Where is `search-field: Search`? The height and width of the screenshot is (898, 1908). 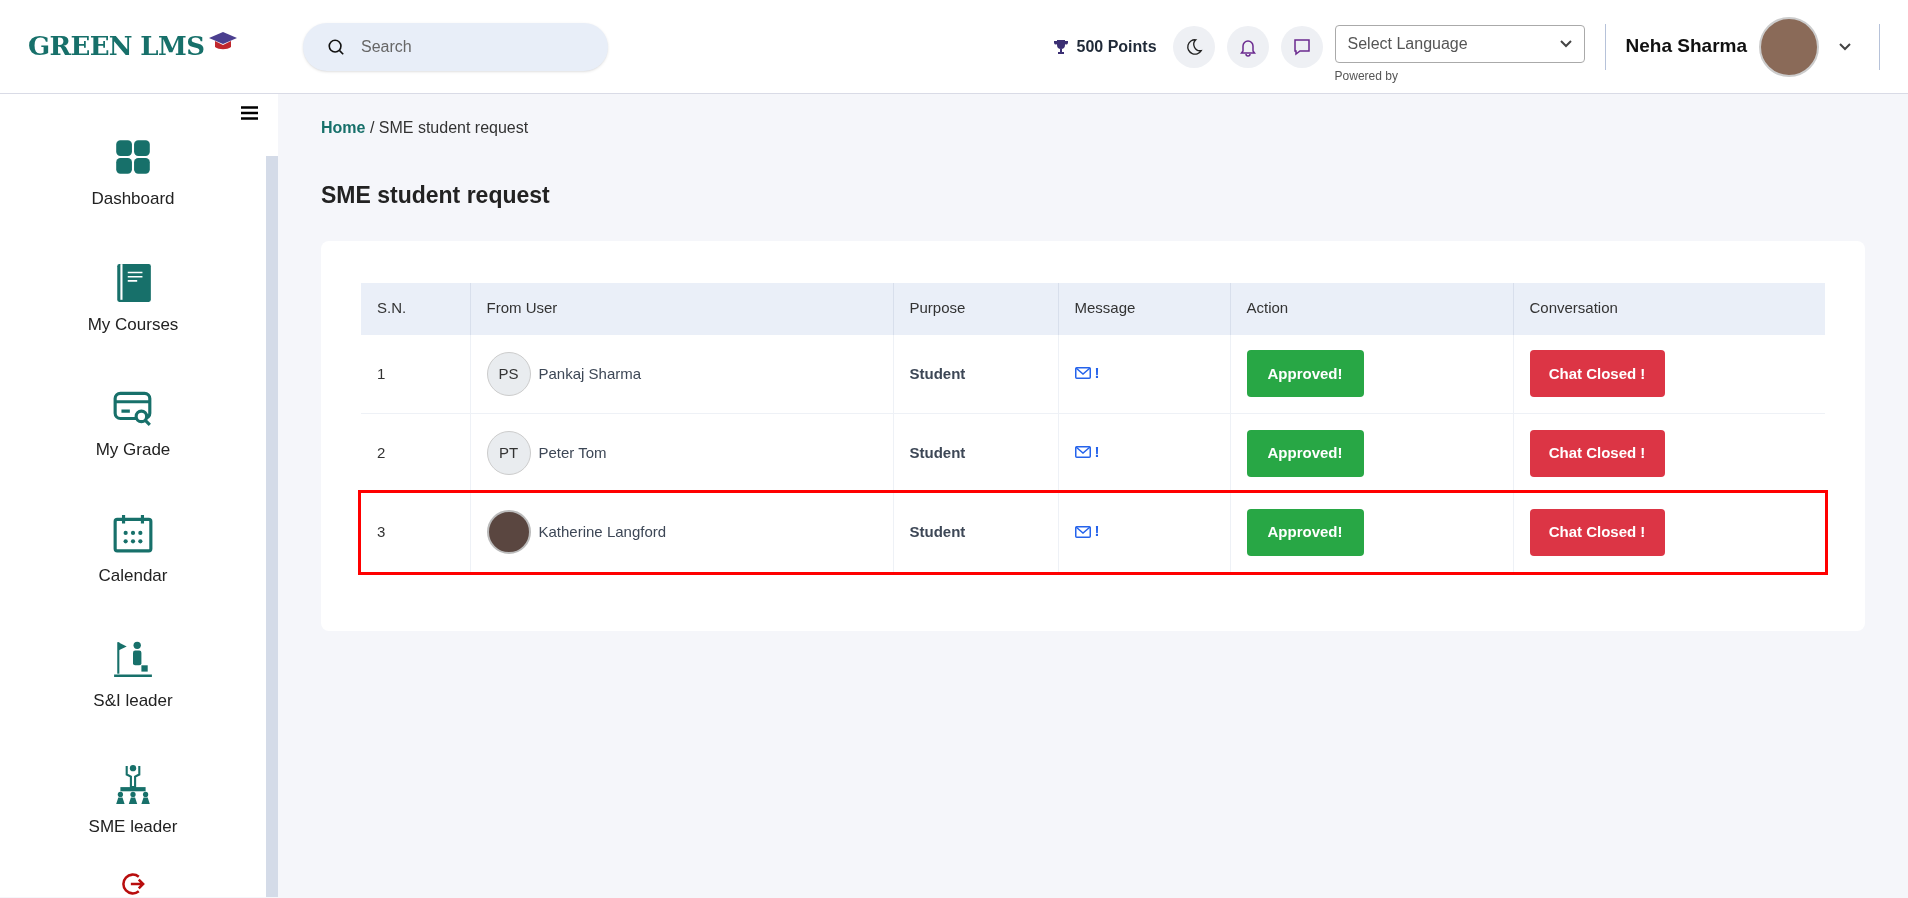 search-field: Search is located at coordinates (455, 46).